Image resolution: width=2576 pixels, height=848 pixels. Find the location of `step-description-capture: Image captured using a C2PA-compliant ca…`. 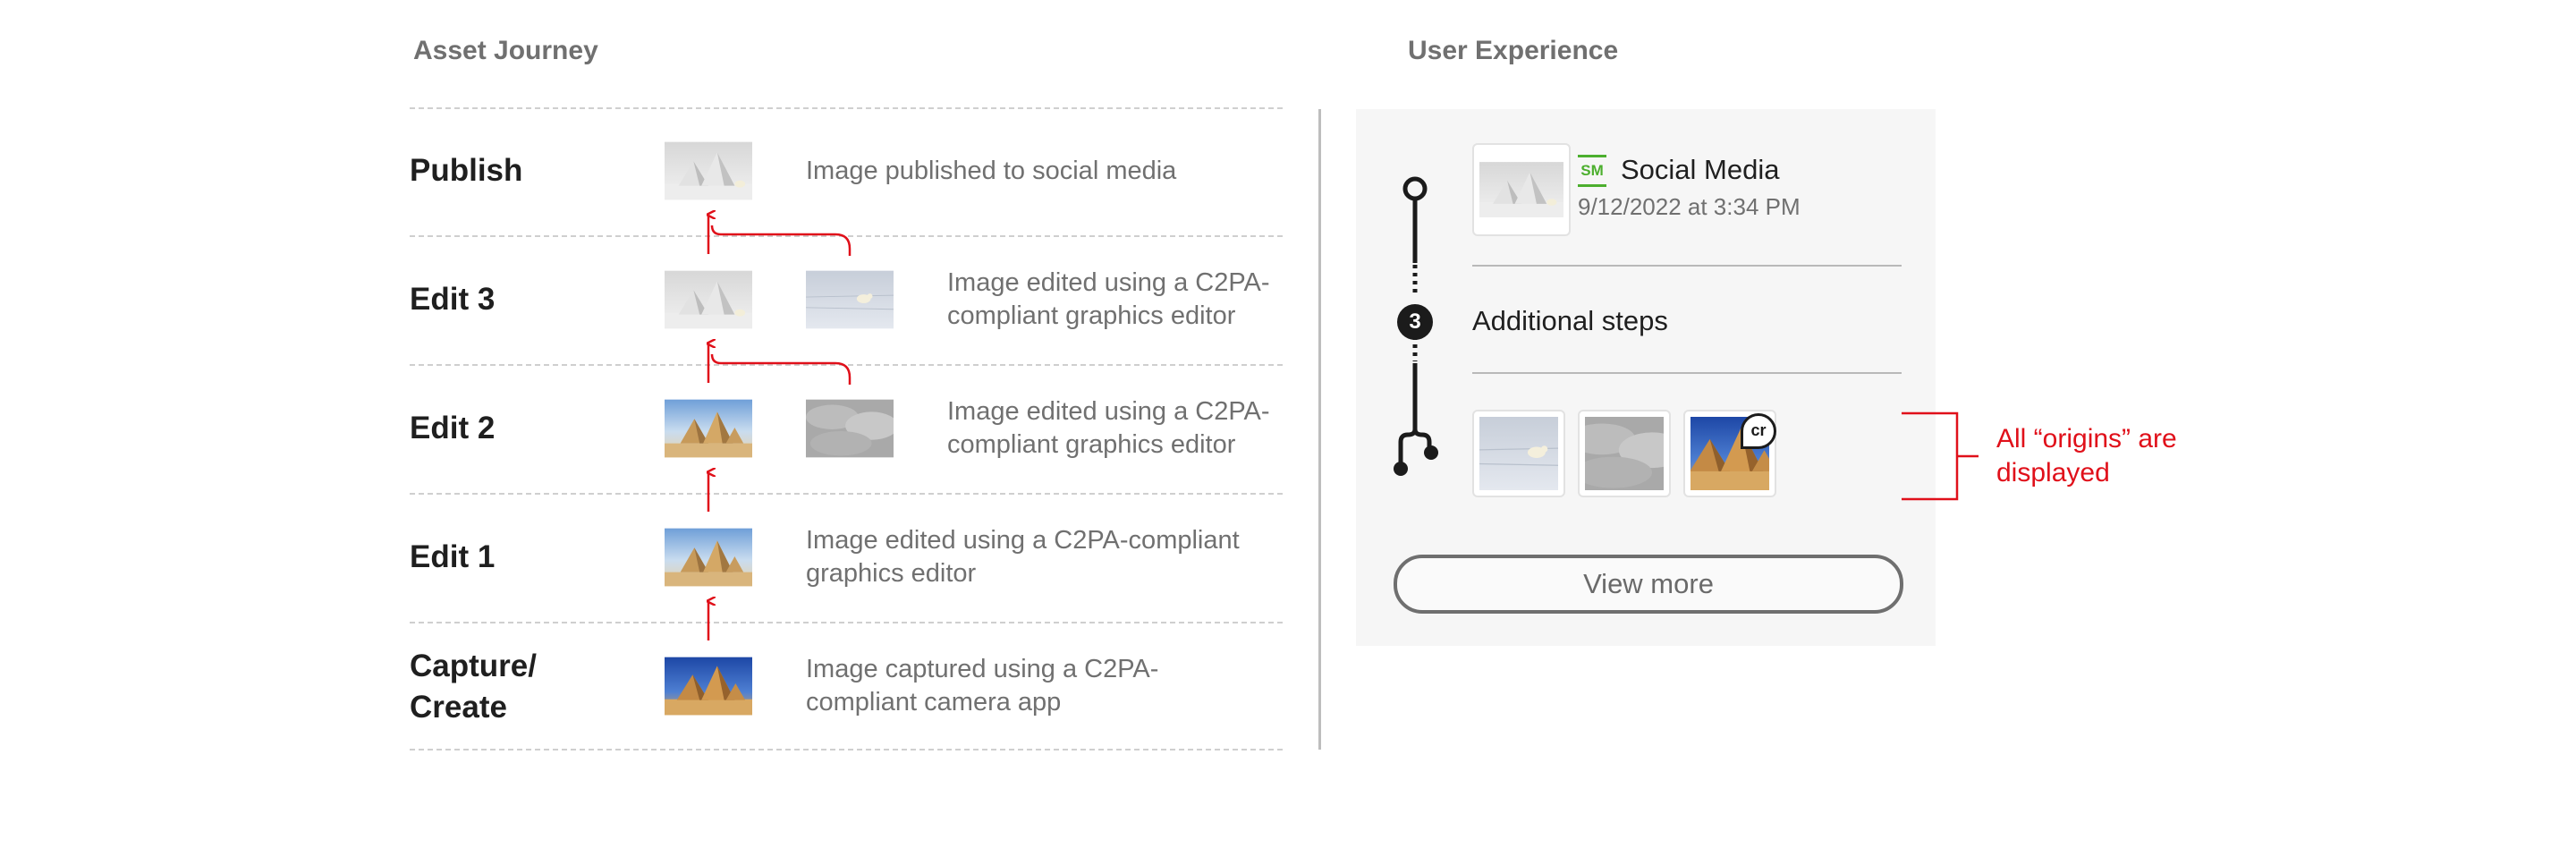

step-description-capture: Image captured using a C2PA-compliant ca… is located at coordinates (982, 686).